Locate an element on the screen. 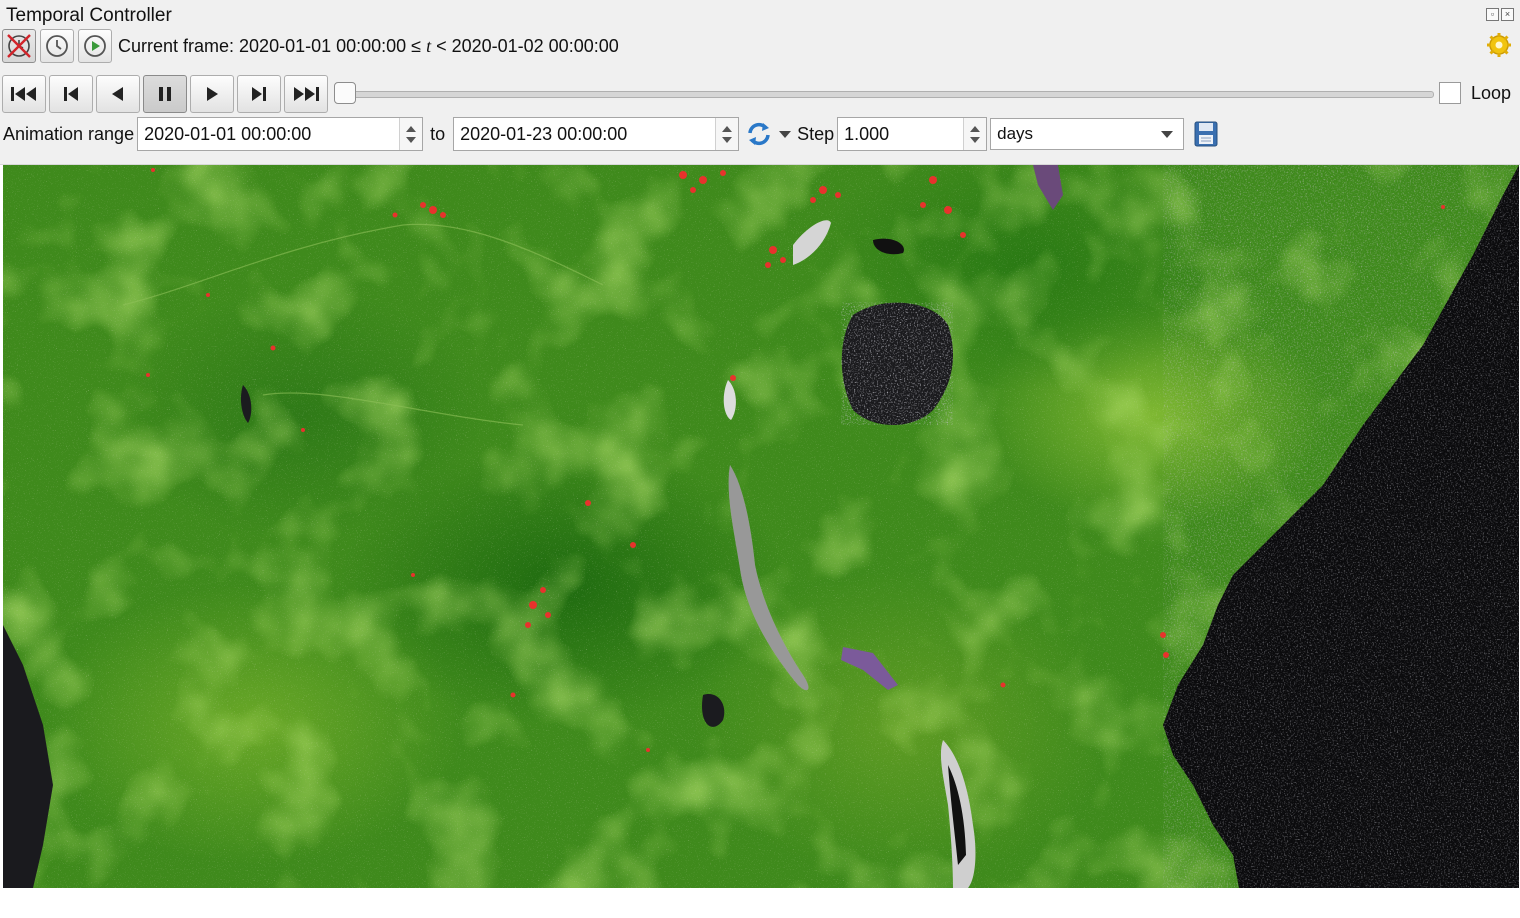  panel-title: Temporal Controller is located at coordinates (89, 15).